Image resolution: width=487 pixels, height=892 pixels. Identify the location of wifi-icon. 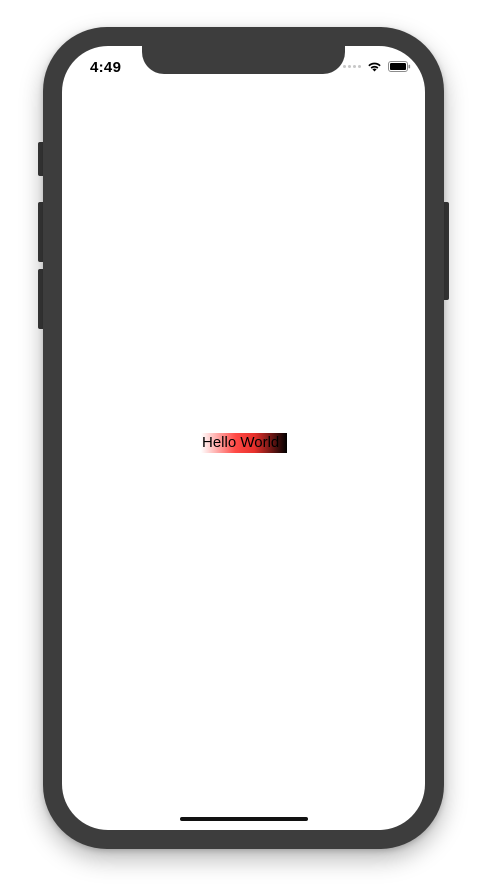
(374, 66).